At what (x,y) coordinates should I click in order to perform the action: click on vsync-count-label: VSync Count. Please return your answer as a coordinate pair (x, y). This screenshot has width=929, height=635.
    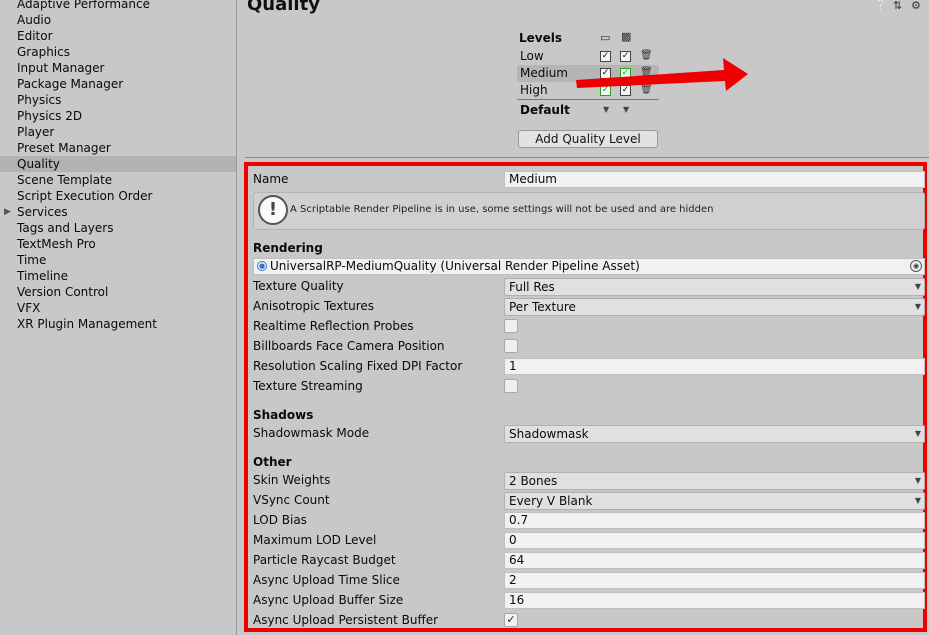
    Looking at the image, I should click on (291, 500).